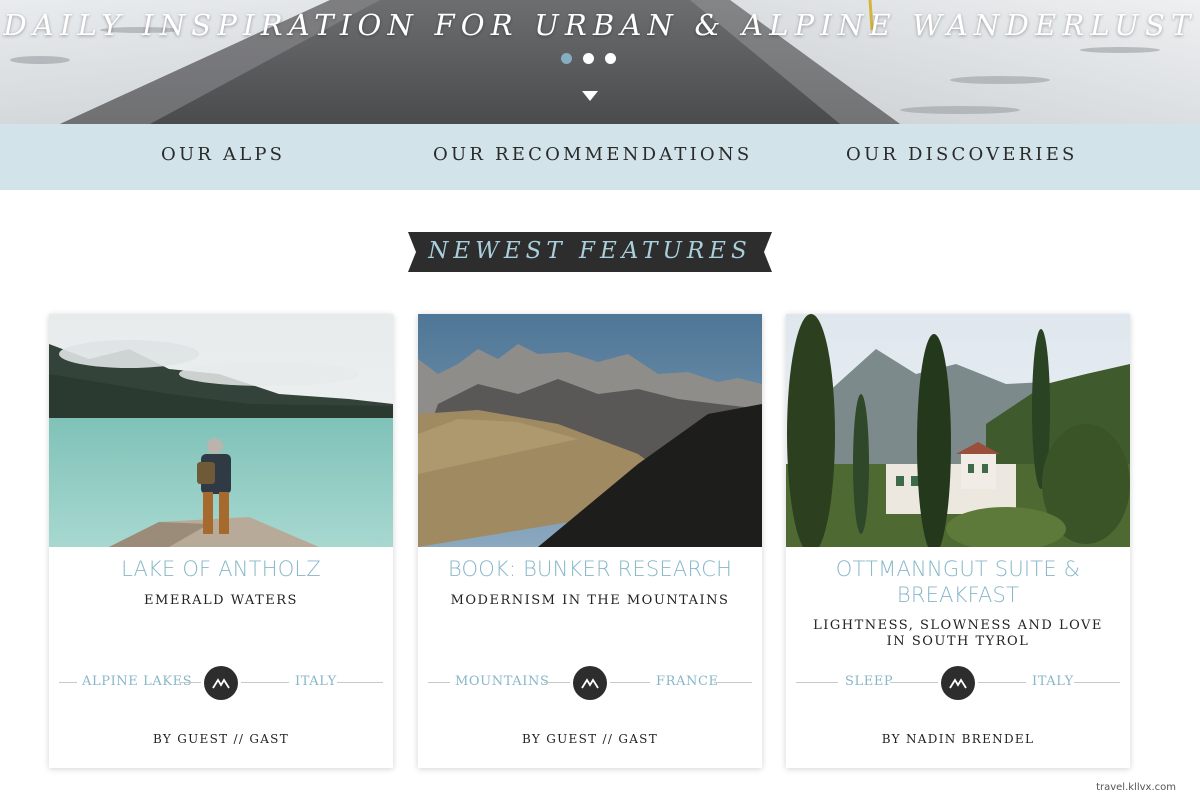 The width and height of the screenshot is (1200, 800). Describe the element at coordinates (221, 430) in the screenshot. I see `card-image-lake` at that location.